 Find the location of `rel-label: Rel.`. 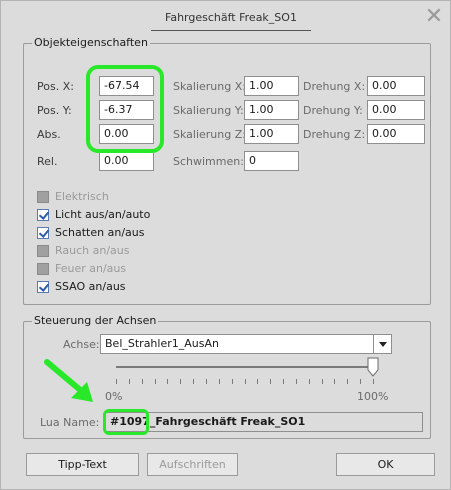

rel-label: Rel. is located at coordinates (47, 161).